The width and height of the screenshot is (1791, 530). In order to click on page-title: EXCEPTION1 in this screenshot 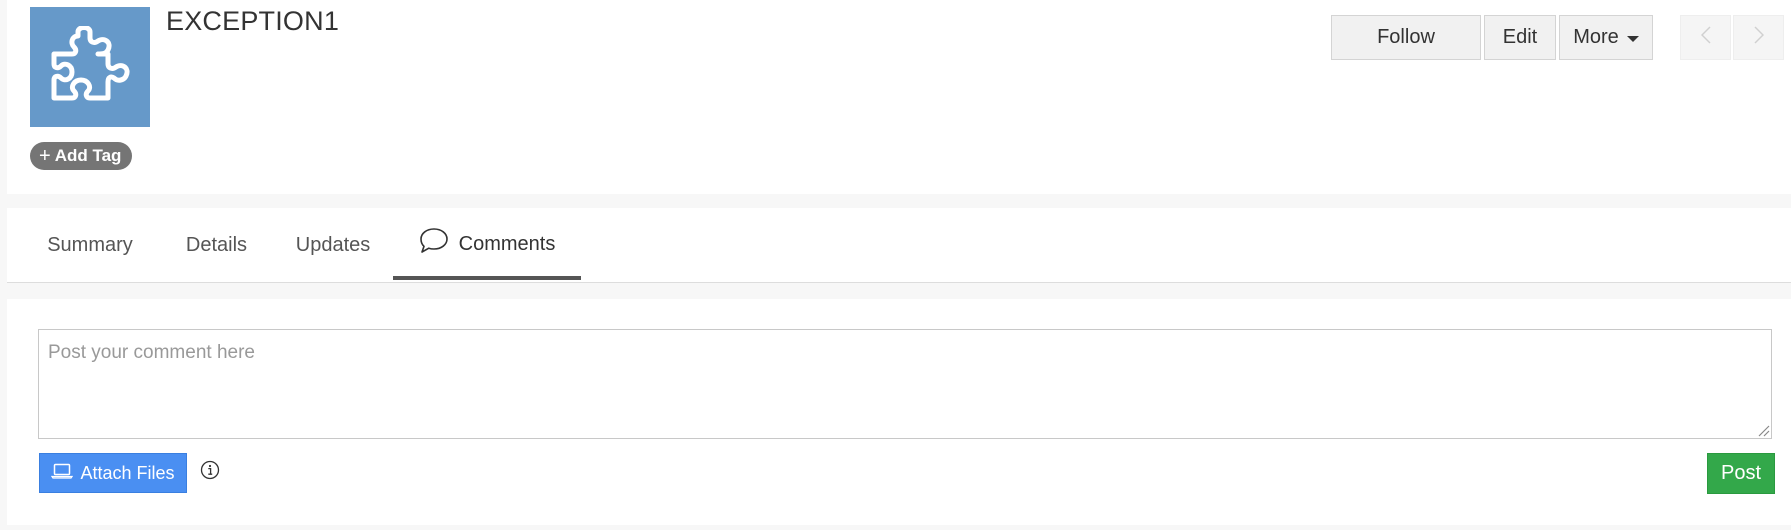, I will do `click(253, 21)`.